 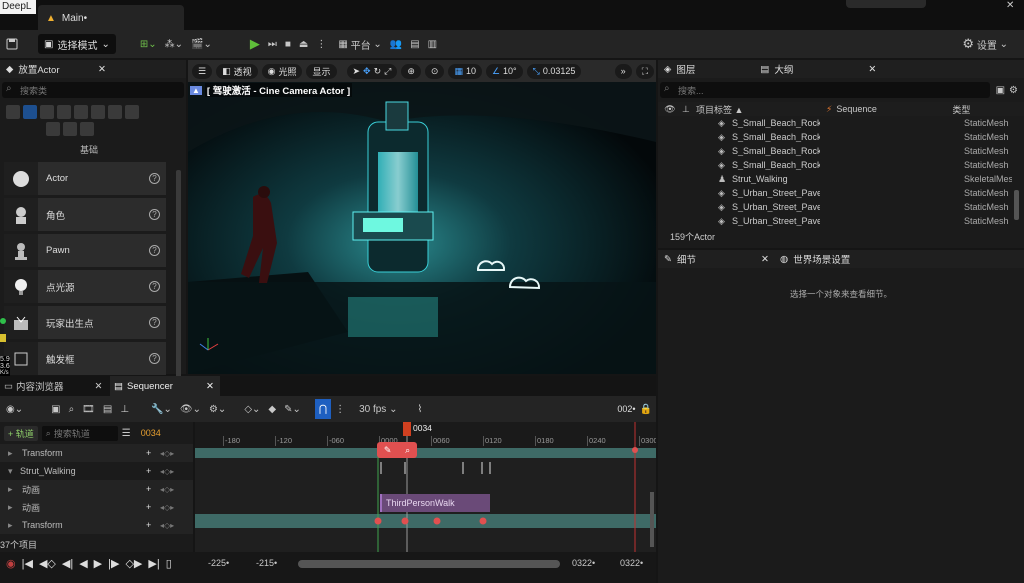 What do you see at coordinates (96, 525) in the screenshot?
I see `track-row: ▸ Transform + ◂◇▸` at bounding box center [96, 525].